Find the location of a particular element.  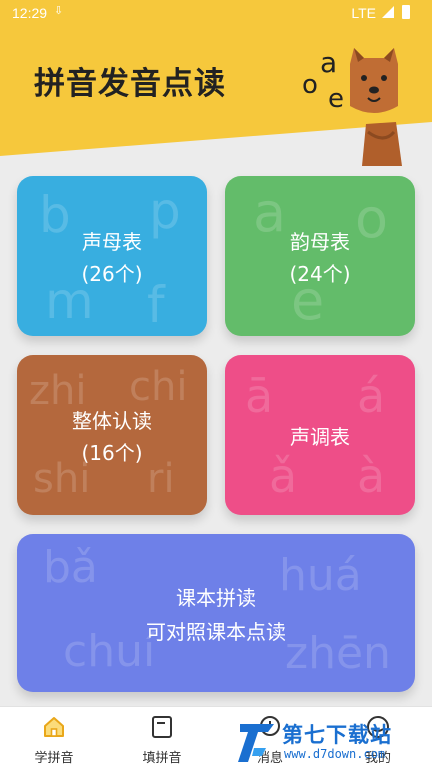

watermark: 第七下载站 www.d7down.com is located at coordinates (334, 742).